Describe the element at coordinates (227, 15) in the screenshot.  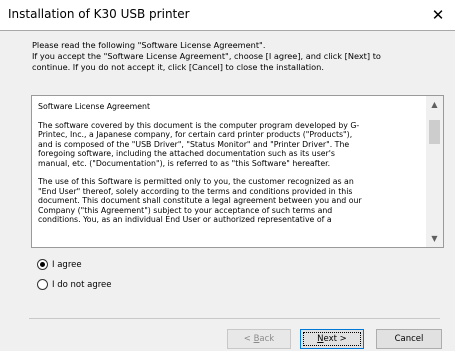
I see `title-bar: Installation of K30 USB printer ✕` at that location.